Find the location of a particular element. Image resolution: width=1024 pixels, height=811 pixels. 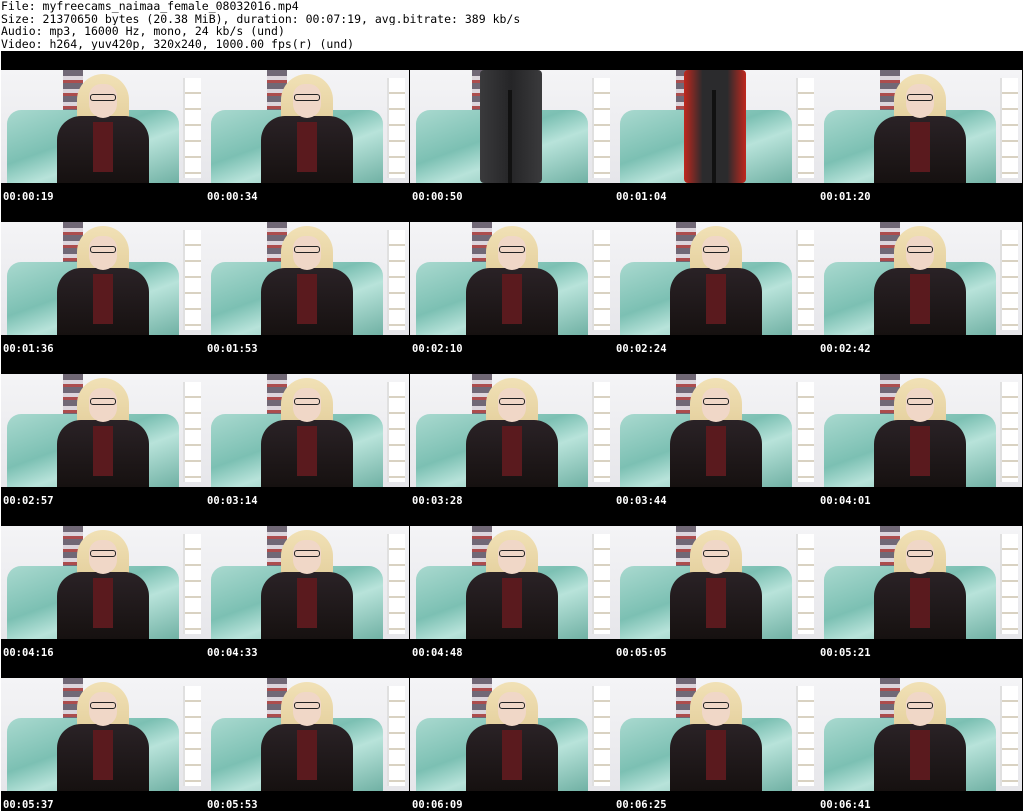

frame-timestamp: 00:05:21 is located at coordinates (845, 653).